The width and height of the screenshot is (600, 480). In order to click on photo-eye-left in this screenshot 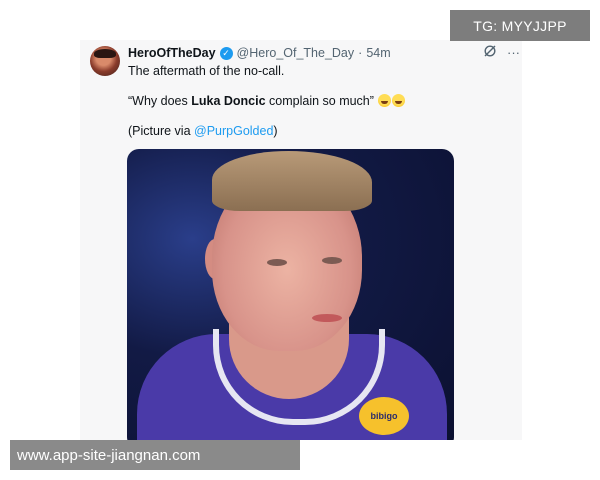, I will do `click(277, 262)`.